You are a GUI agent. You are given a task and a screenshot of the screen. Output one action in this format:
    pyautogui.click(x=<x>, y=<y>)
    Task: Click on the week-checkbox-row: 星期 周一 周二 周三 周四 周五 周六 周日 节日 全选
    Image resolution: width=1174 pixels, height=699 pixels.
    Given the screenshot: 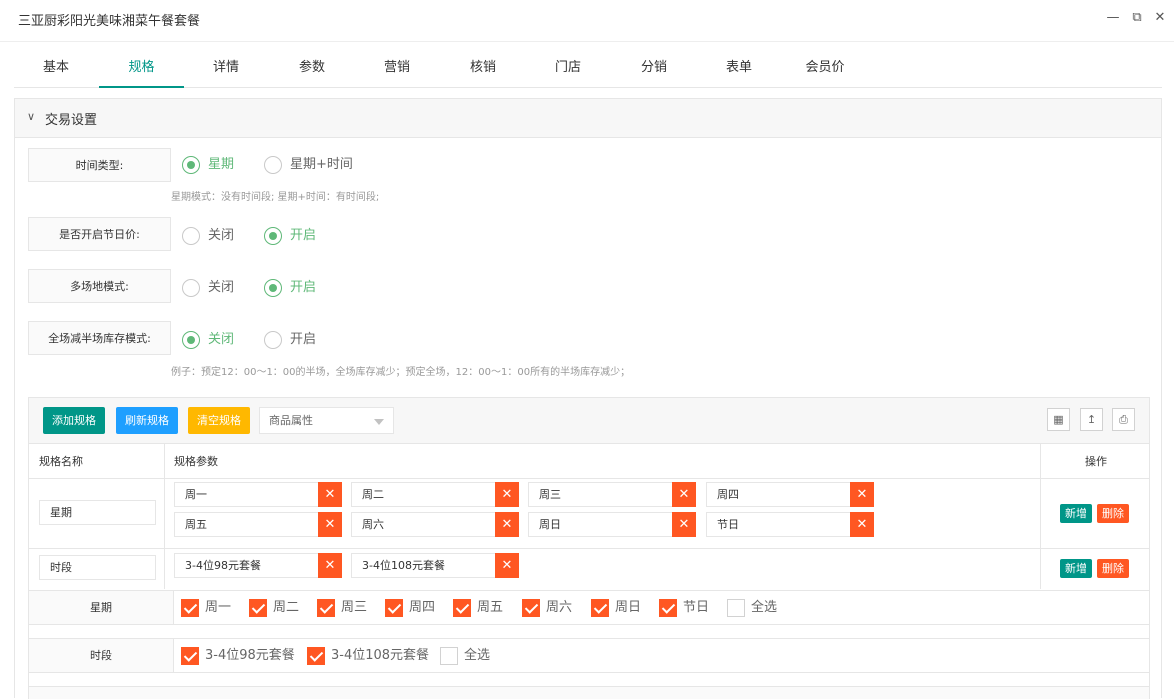 What is the action you would take?
    pyautogui.click(x=589, y=607)
    